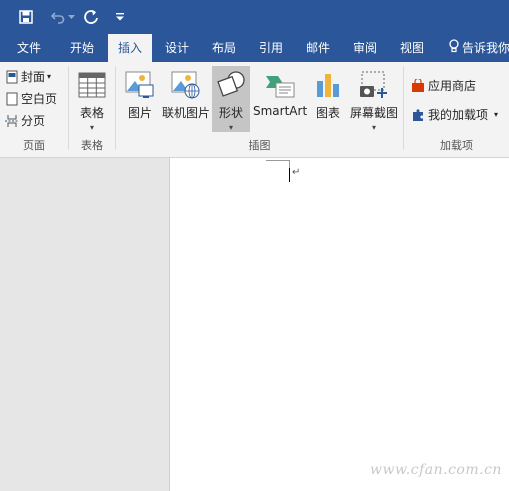  Describe the element at coordinates (130, 48) in the screenshot. I see `tab-insert: 插入` at that location.